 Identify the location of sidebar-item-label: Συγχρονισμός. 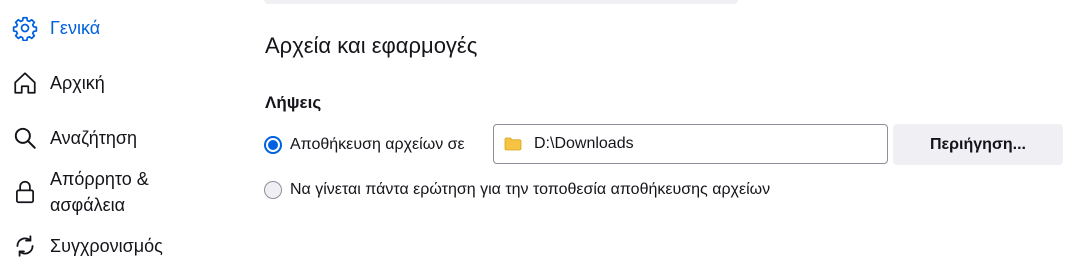
(106, 246).